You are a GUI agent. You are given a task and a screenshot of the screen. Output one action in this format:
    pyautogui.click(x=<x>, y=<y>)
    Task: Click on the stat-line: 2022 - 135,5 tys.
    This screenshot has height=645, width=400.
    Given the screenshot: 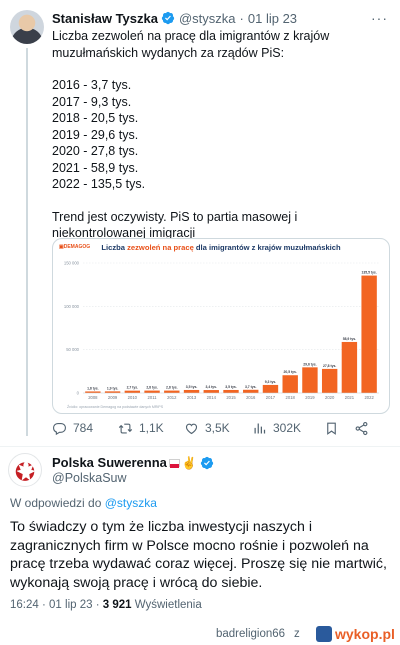 What is the action you would take?
    pyautogui.click(x=99, y=184)
    